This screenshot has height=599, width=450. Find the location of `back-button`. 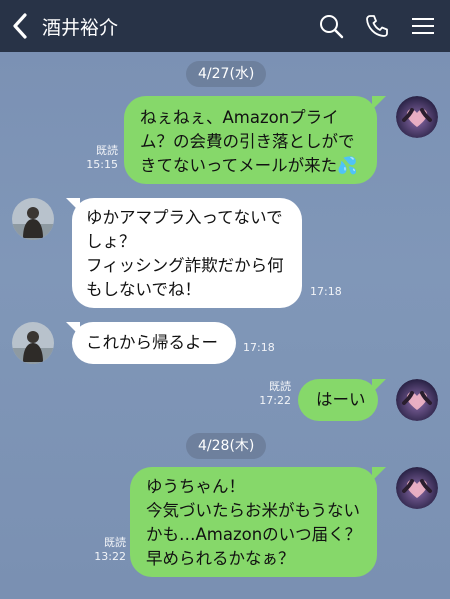

back-button is located at coordinates (20, 26).